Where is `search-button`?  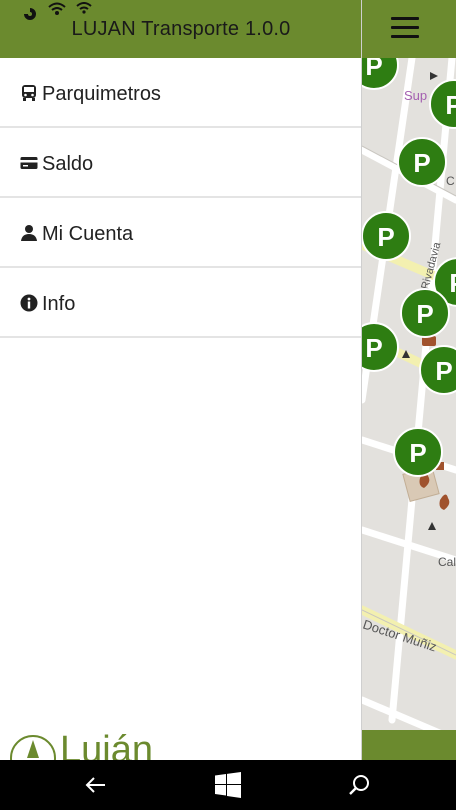
search-button is located at coordinates (360, 785).